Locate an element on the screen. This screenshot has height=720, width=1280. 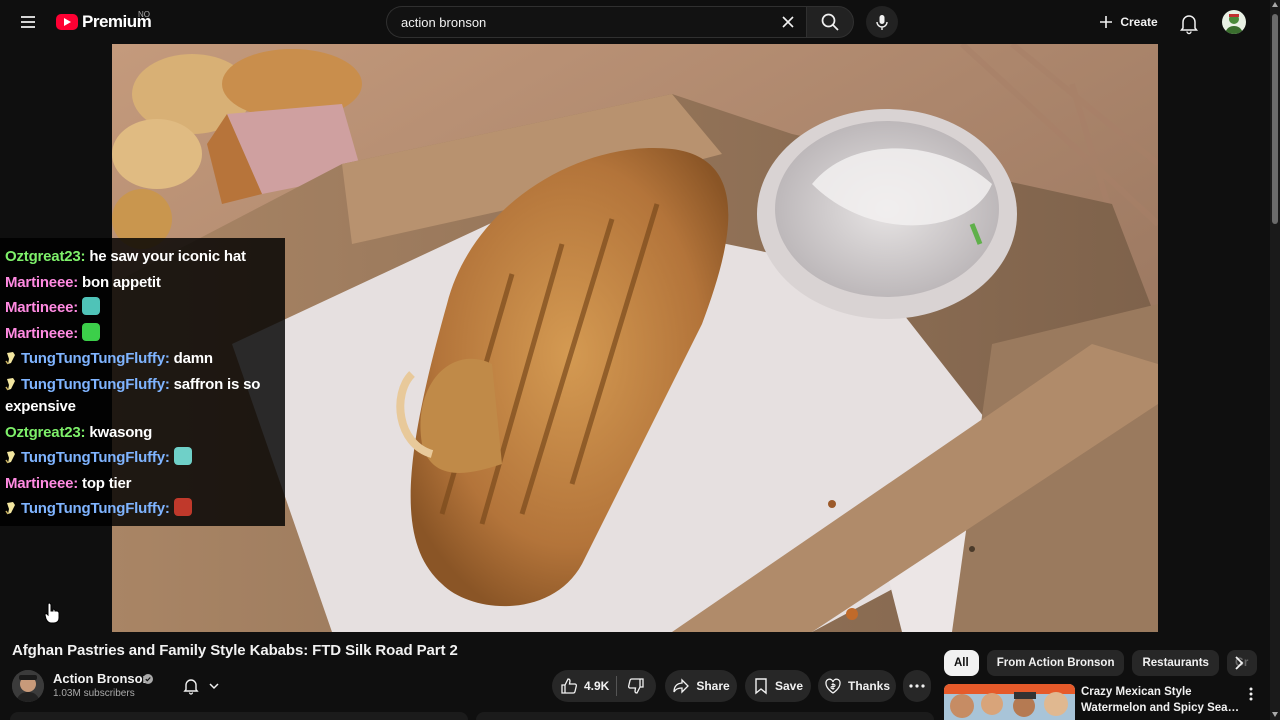
plus-icon is located at coordinates (1106, 22).